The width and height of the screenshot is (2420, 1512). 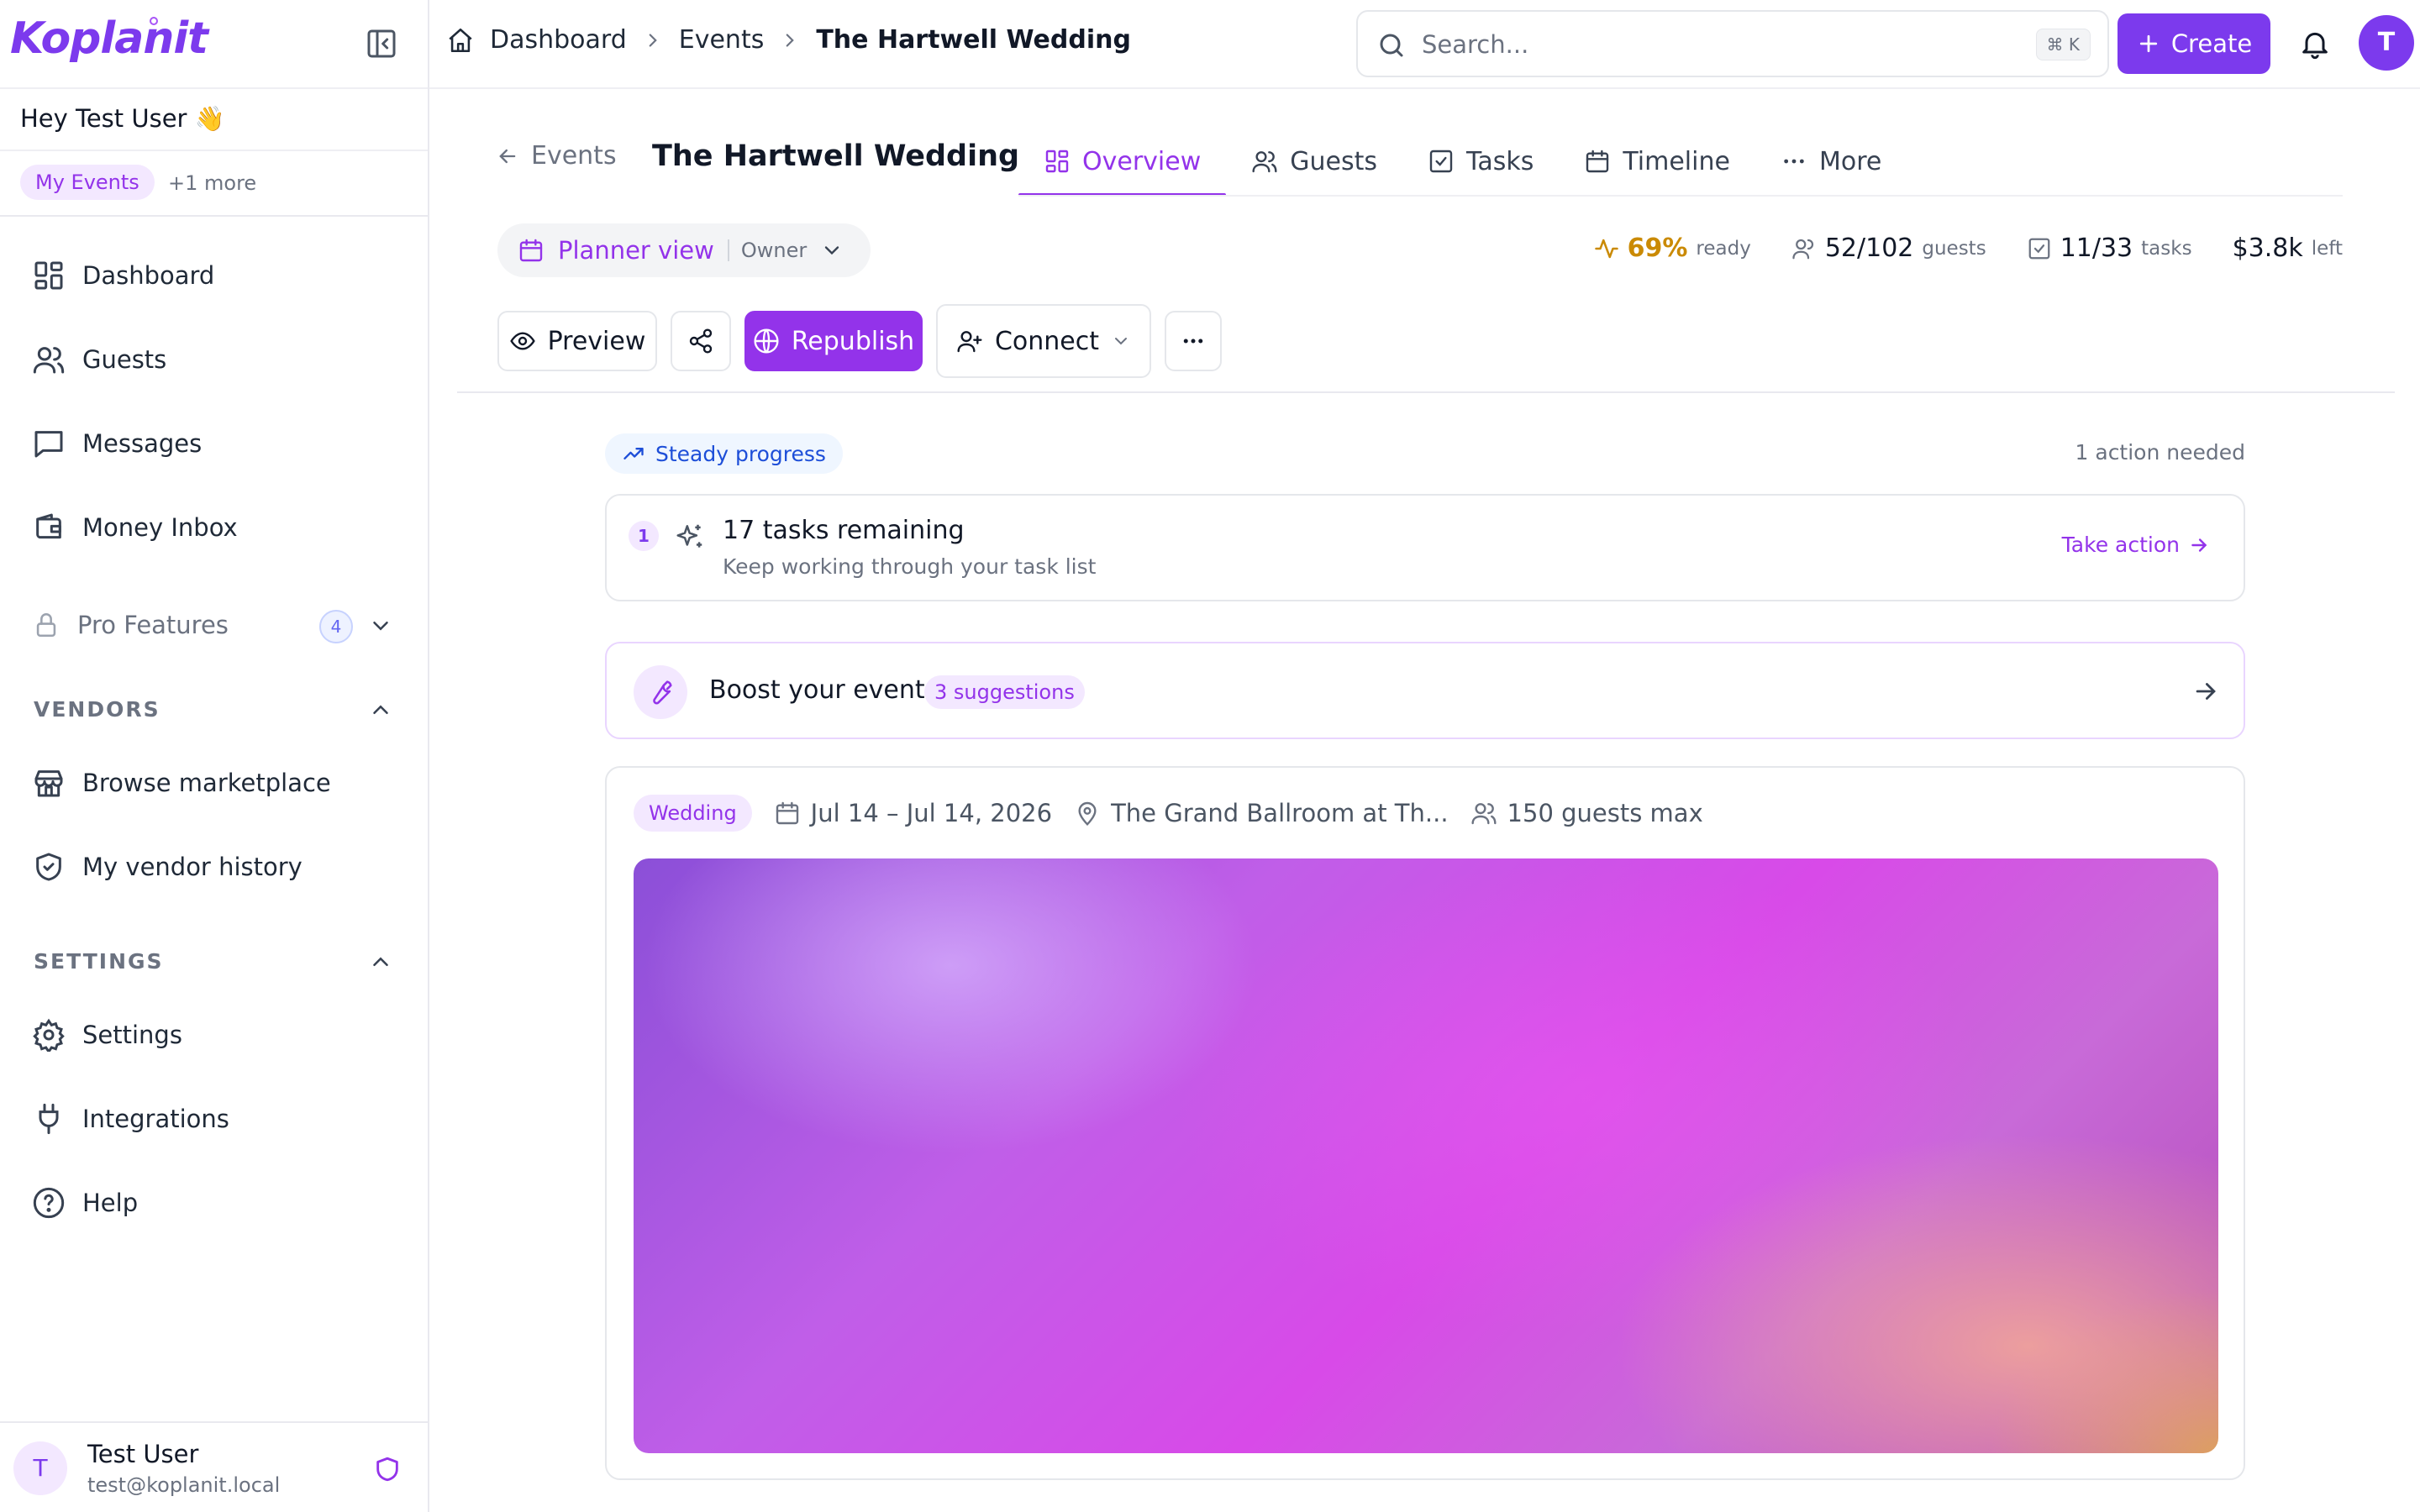 What do you see at coordinates (461, 40) in the screenshot?
I see `home-icon` at bounding box center [461, 40].